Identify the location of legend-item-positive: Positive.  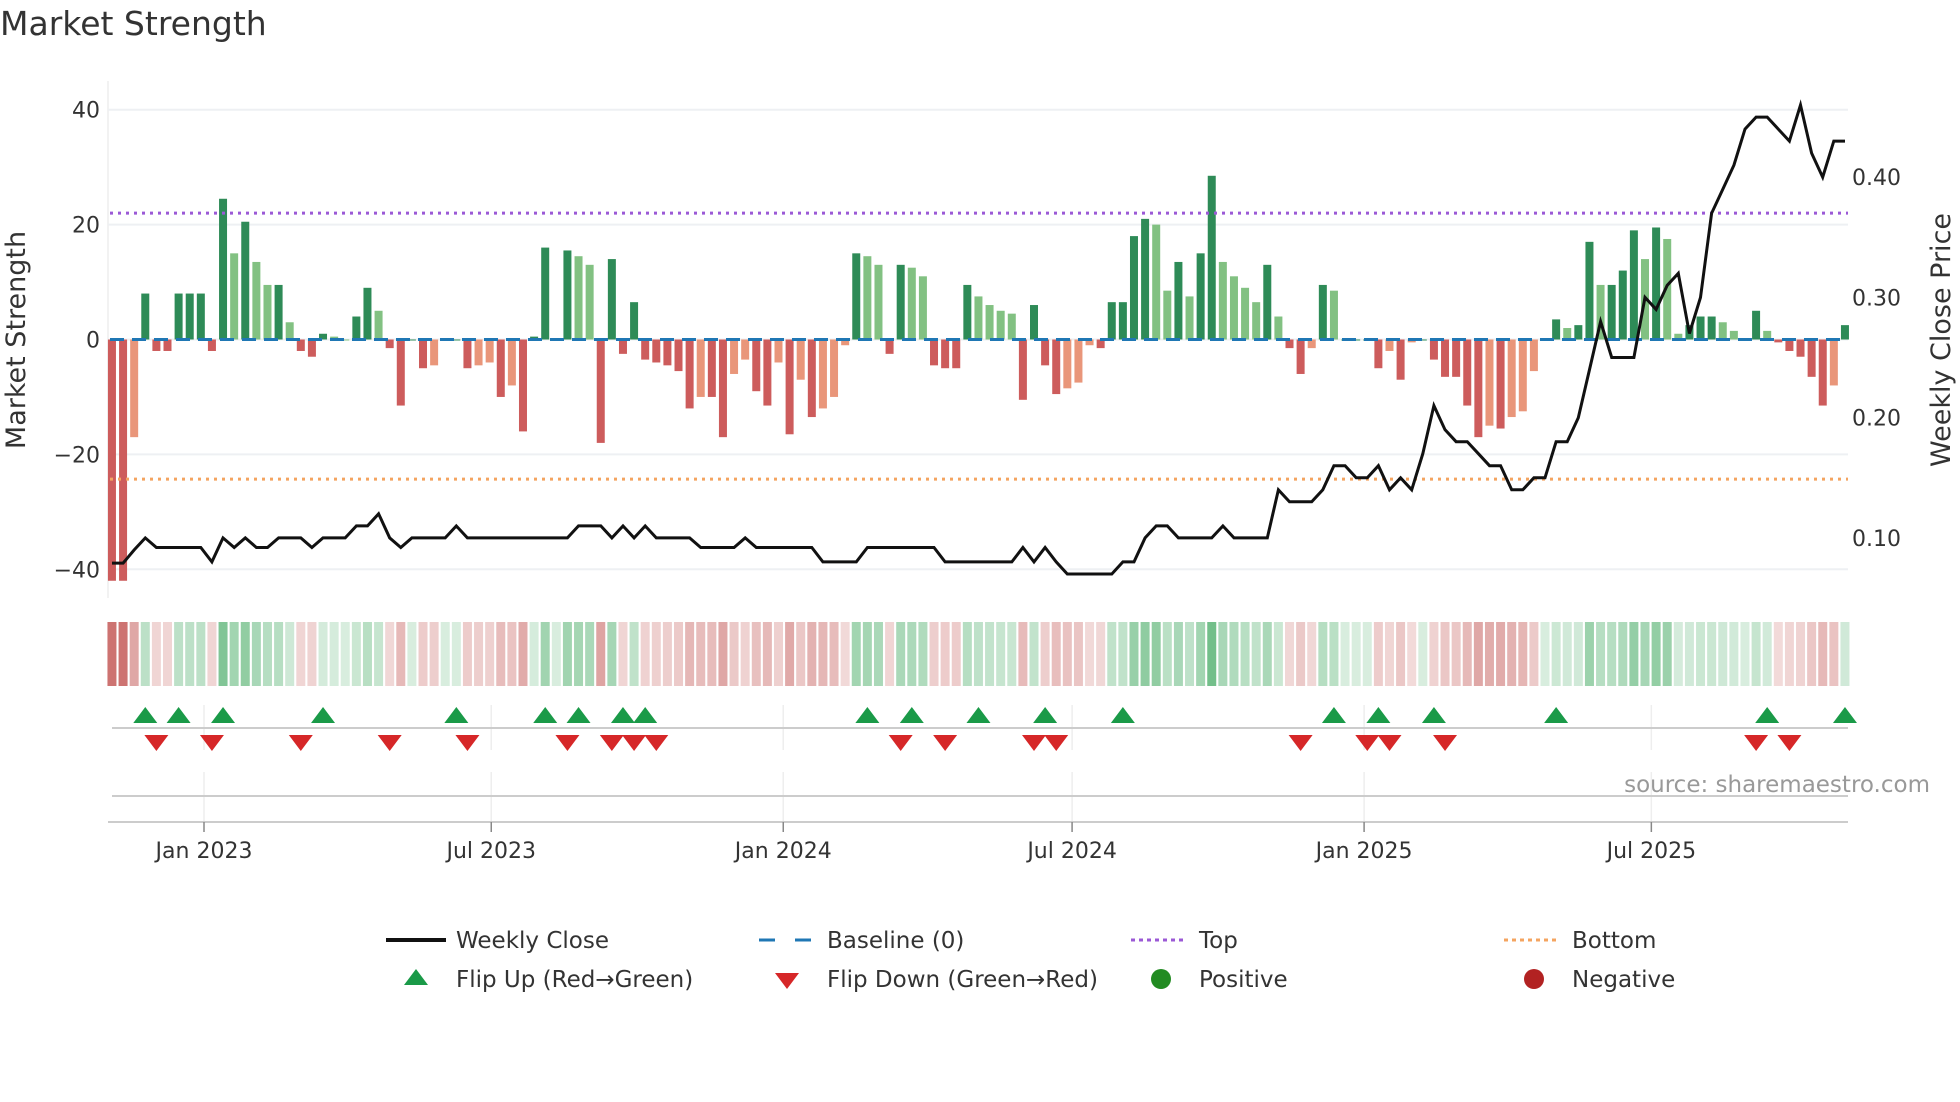
(1219, 980).